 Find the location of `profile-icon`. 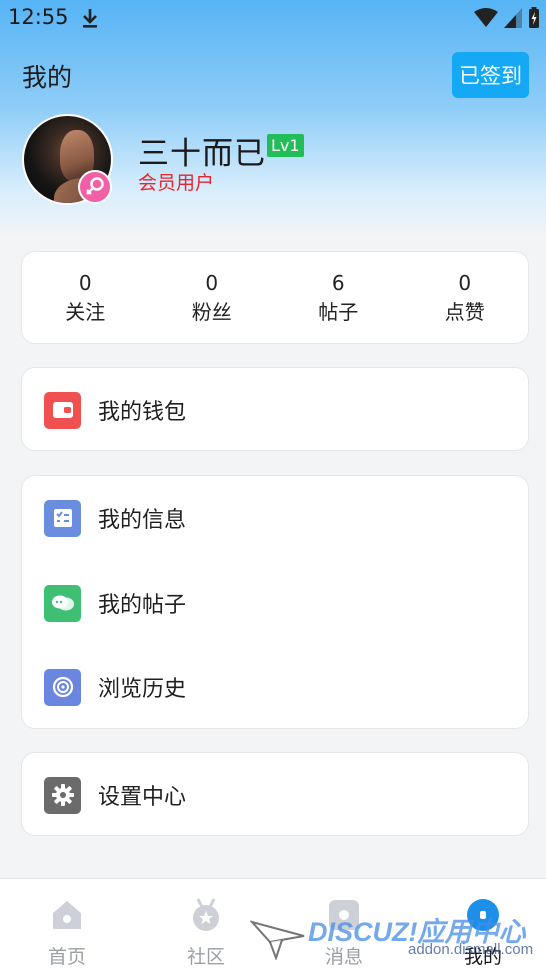

profile-icon is located at coordinates (483, 915).